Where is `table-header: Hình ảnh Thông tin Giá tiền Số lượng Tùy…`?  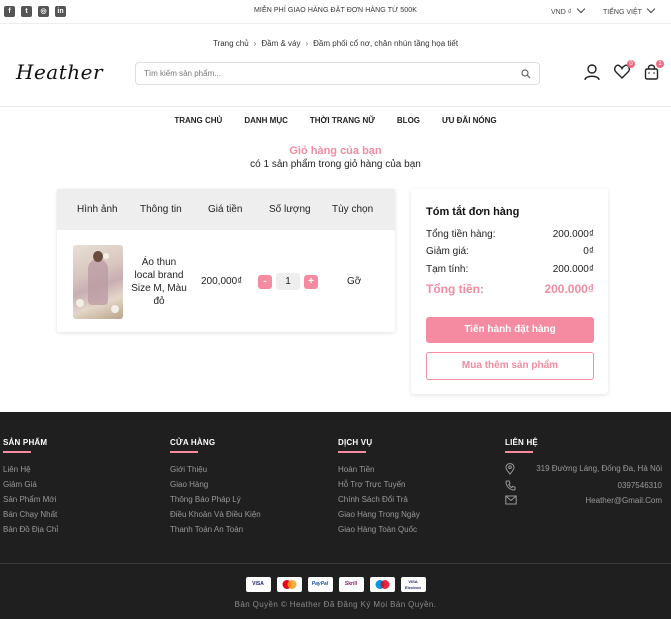
table-header: Hình ảnh Thông tin Giá tiền Số lượng Tùy… is located at coordinates (226, 209).